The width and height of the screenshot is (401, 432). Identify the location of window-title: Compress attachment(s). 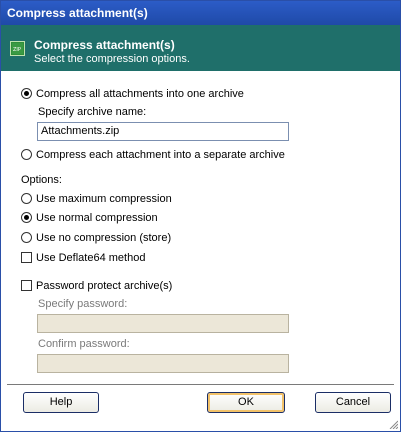
(200, 13).